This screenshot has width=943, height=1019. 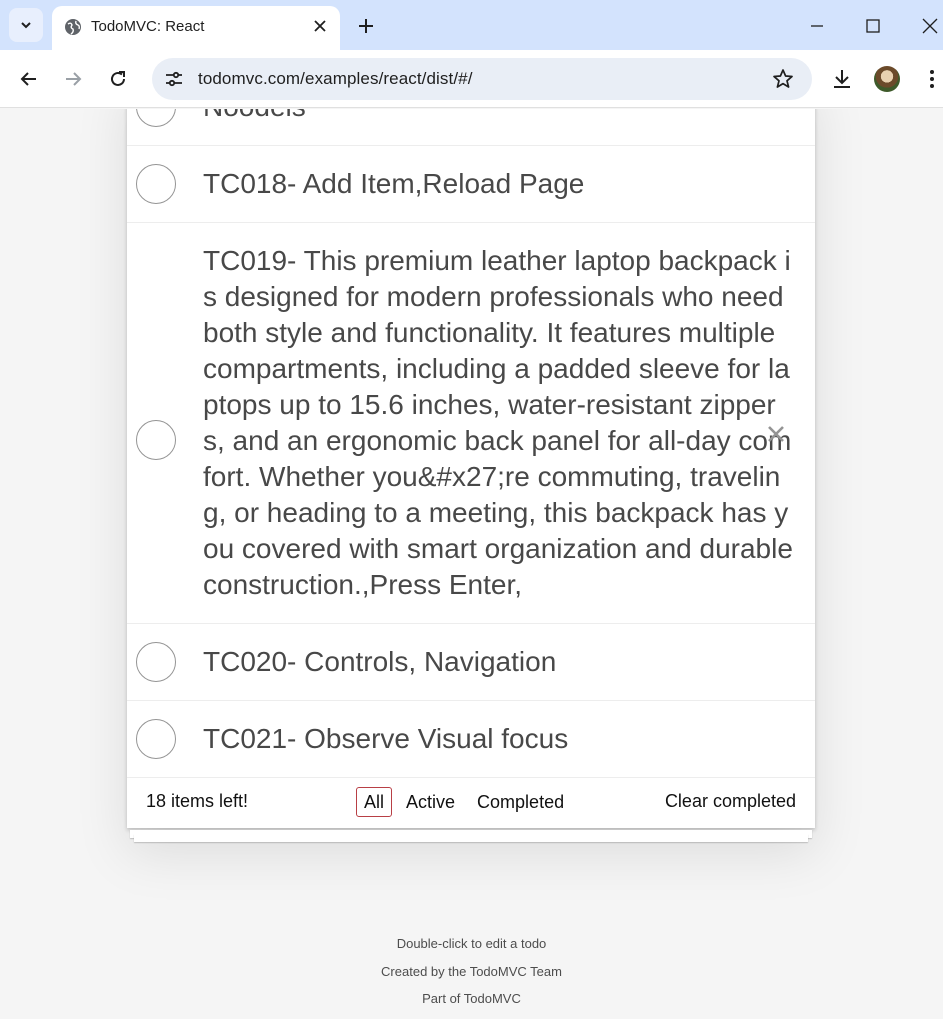 I want to click on browser-toolbar: todomvc.com/examples/react/dist/#/, so click(x=471, y=79).